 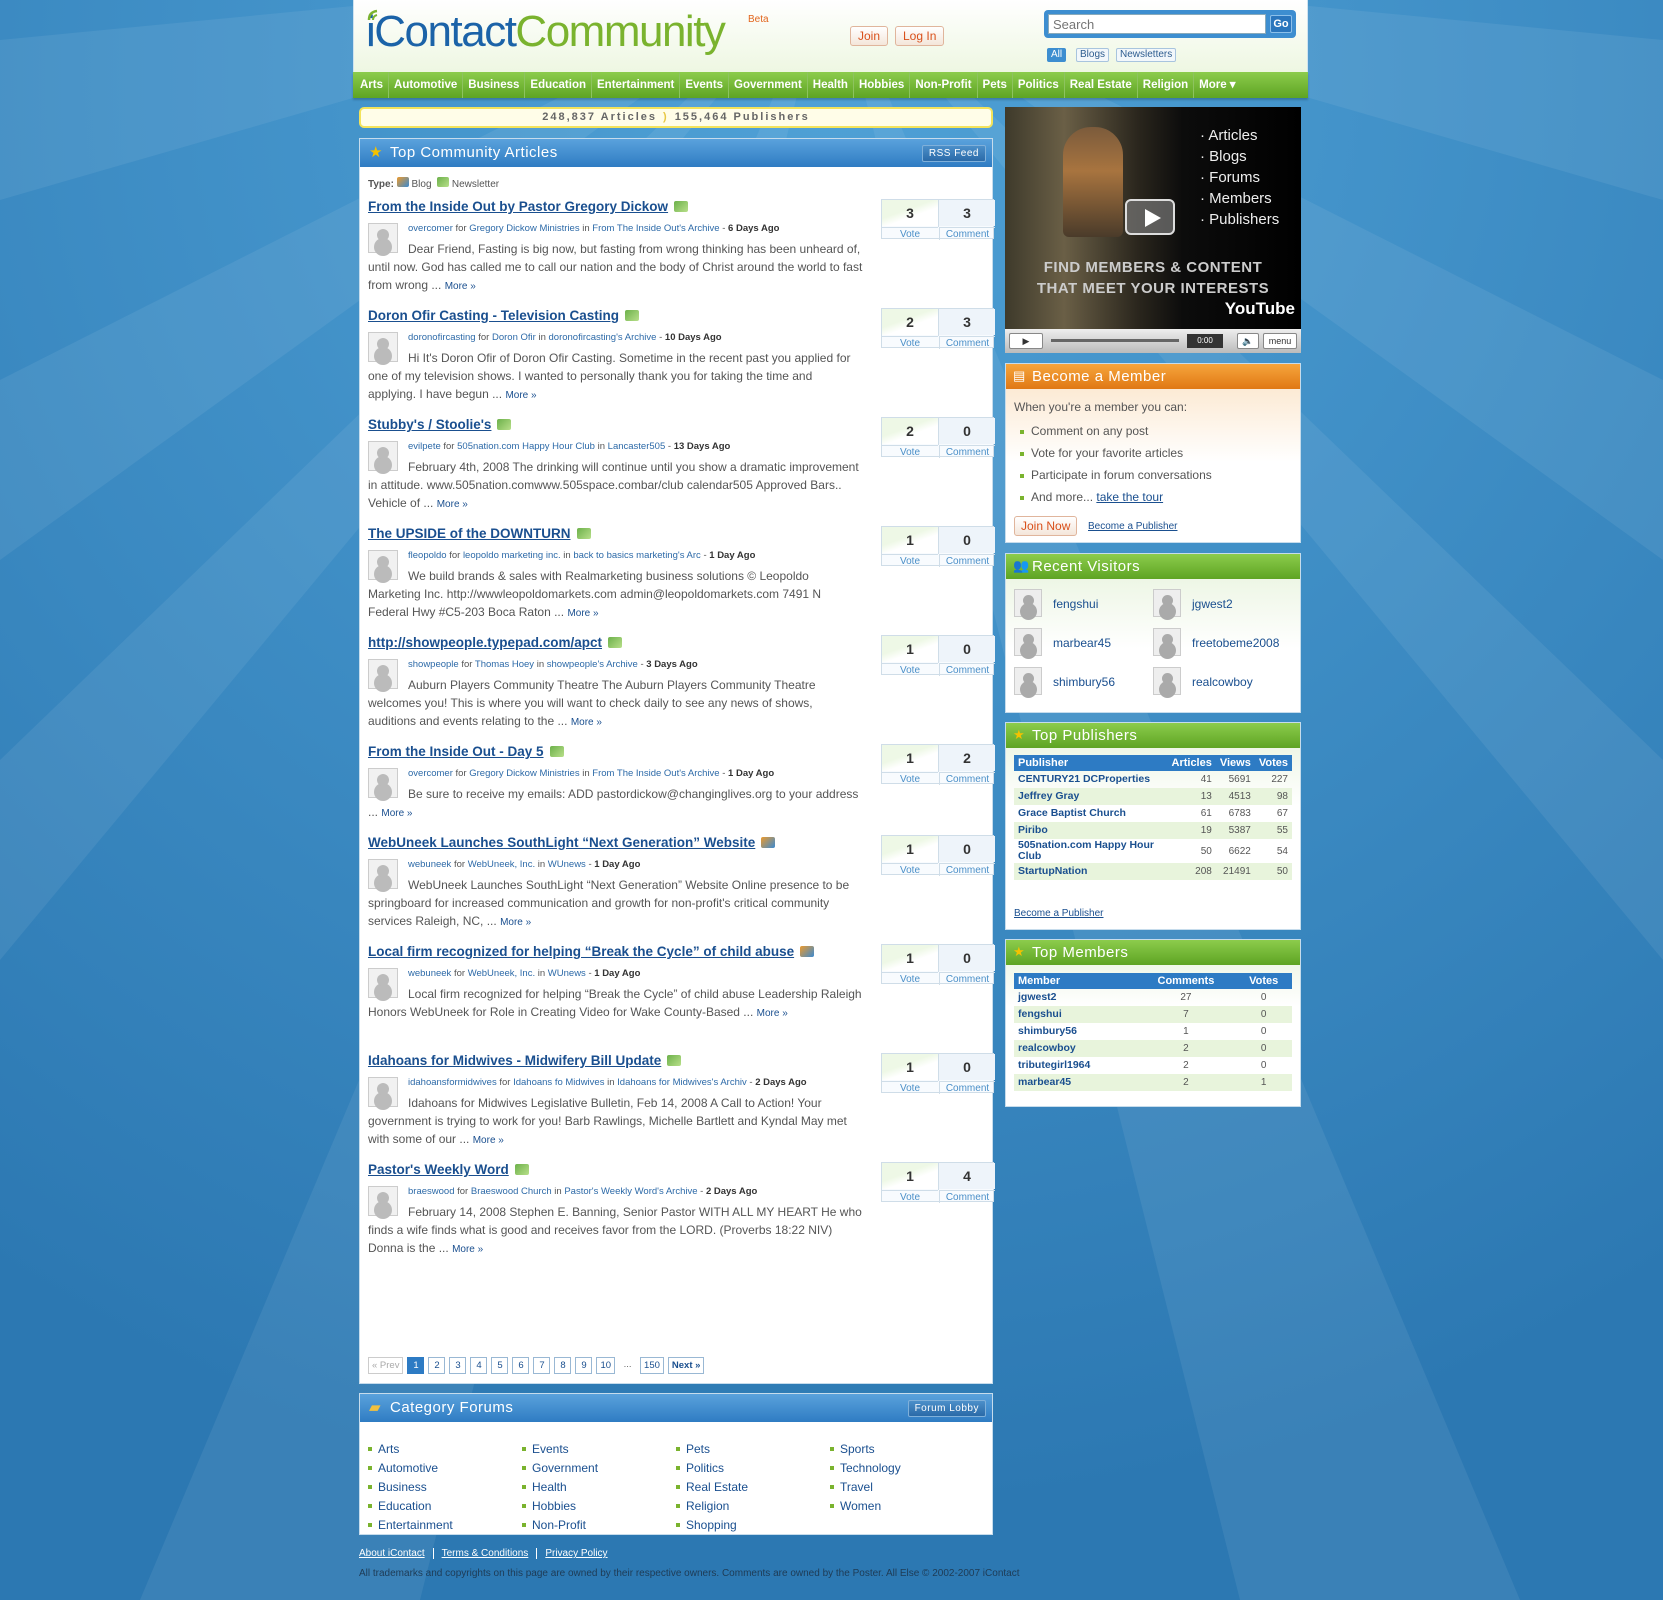 I want to click on page-number-button: 9, so click(x=584, y=1365).